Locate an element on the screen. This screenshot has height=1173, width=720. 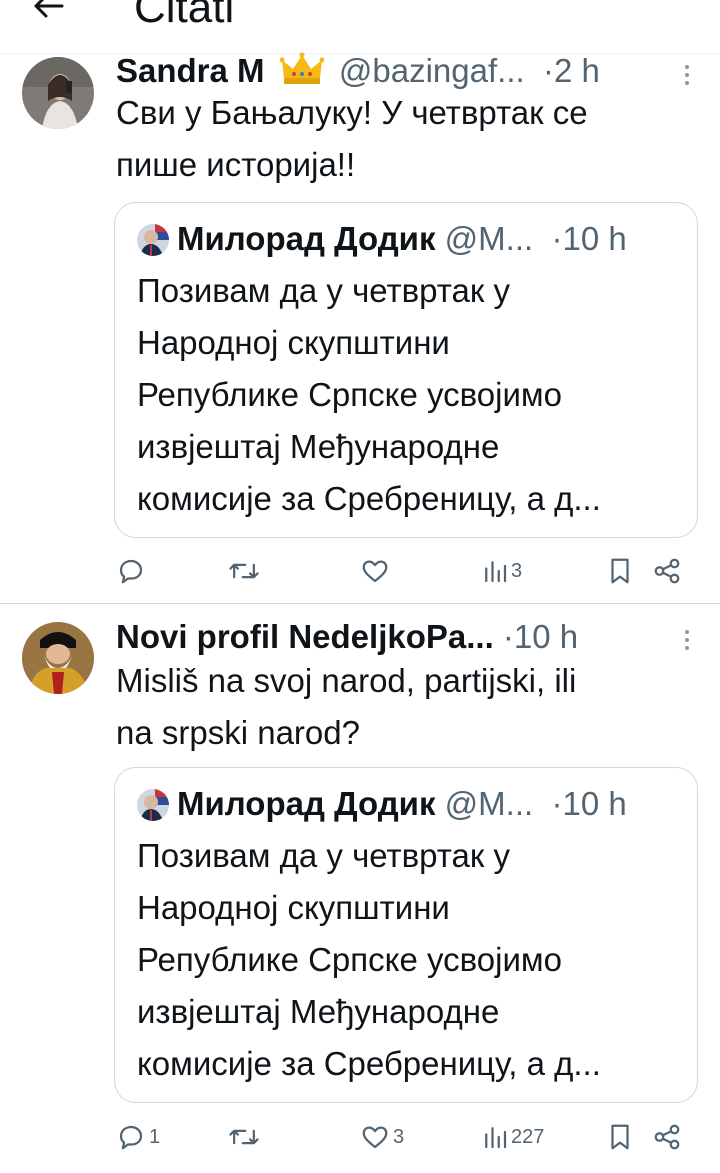
user-name: Sandra M is located at coordinates (190, 70).